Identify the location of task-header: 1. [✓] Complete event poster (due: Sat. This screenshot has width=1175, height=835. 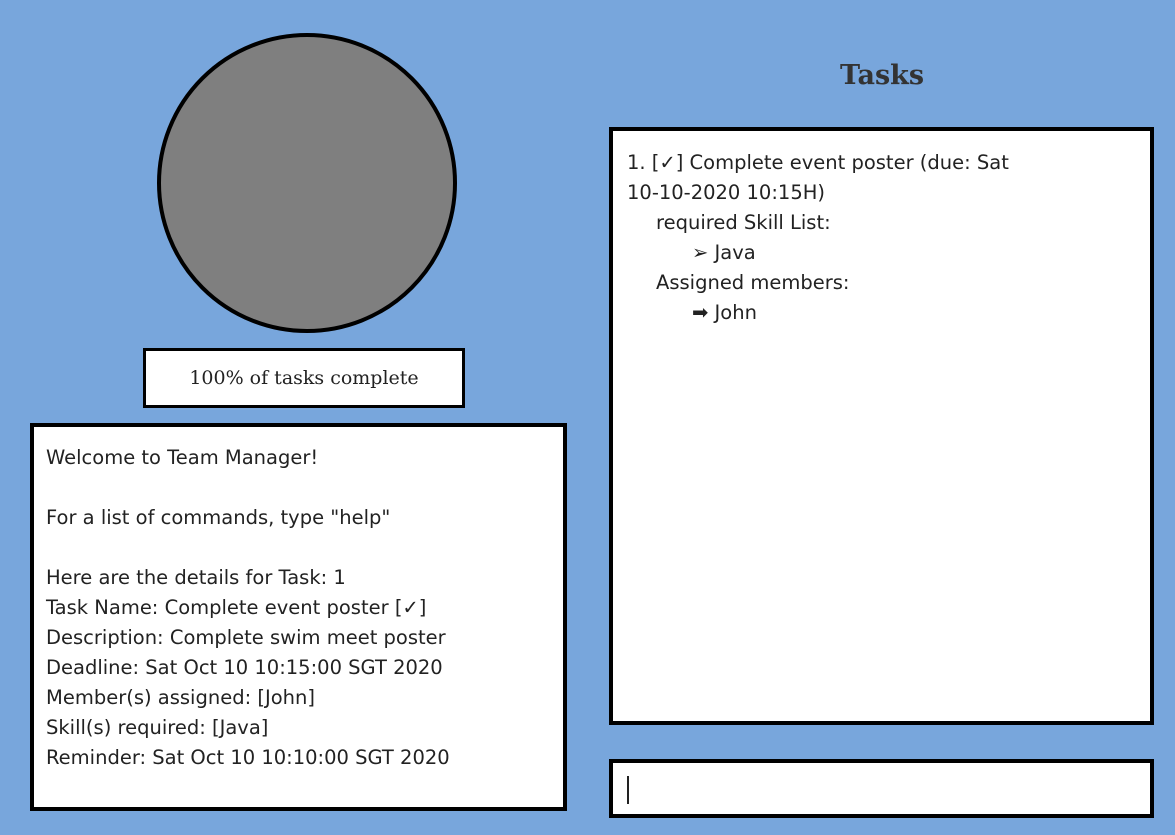
(818, 162).